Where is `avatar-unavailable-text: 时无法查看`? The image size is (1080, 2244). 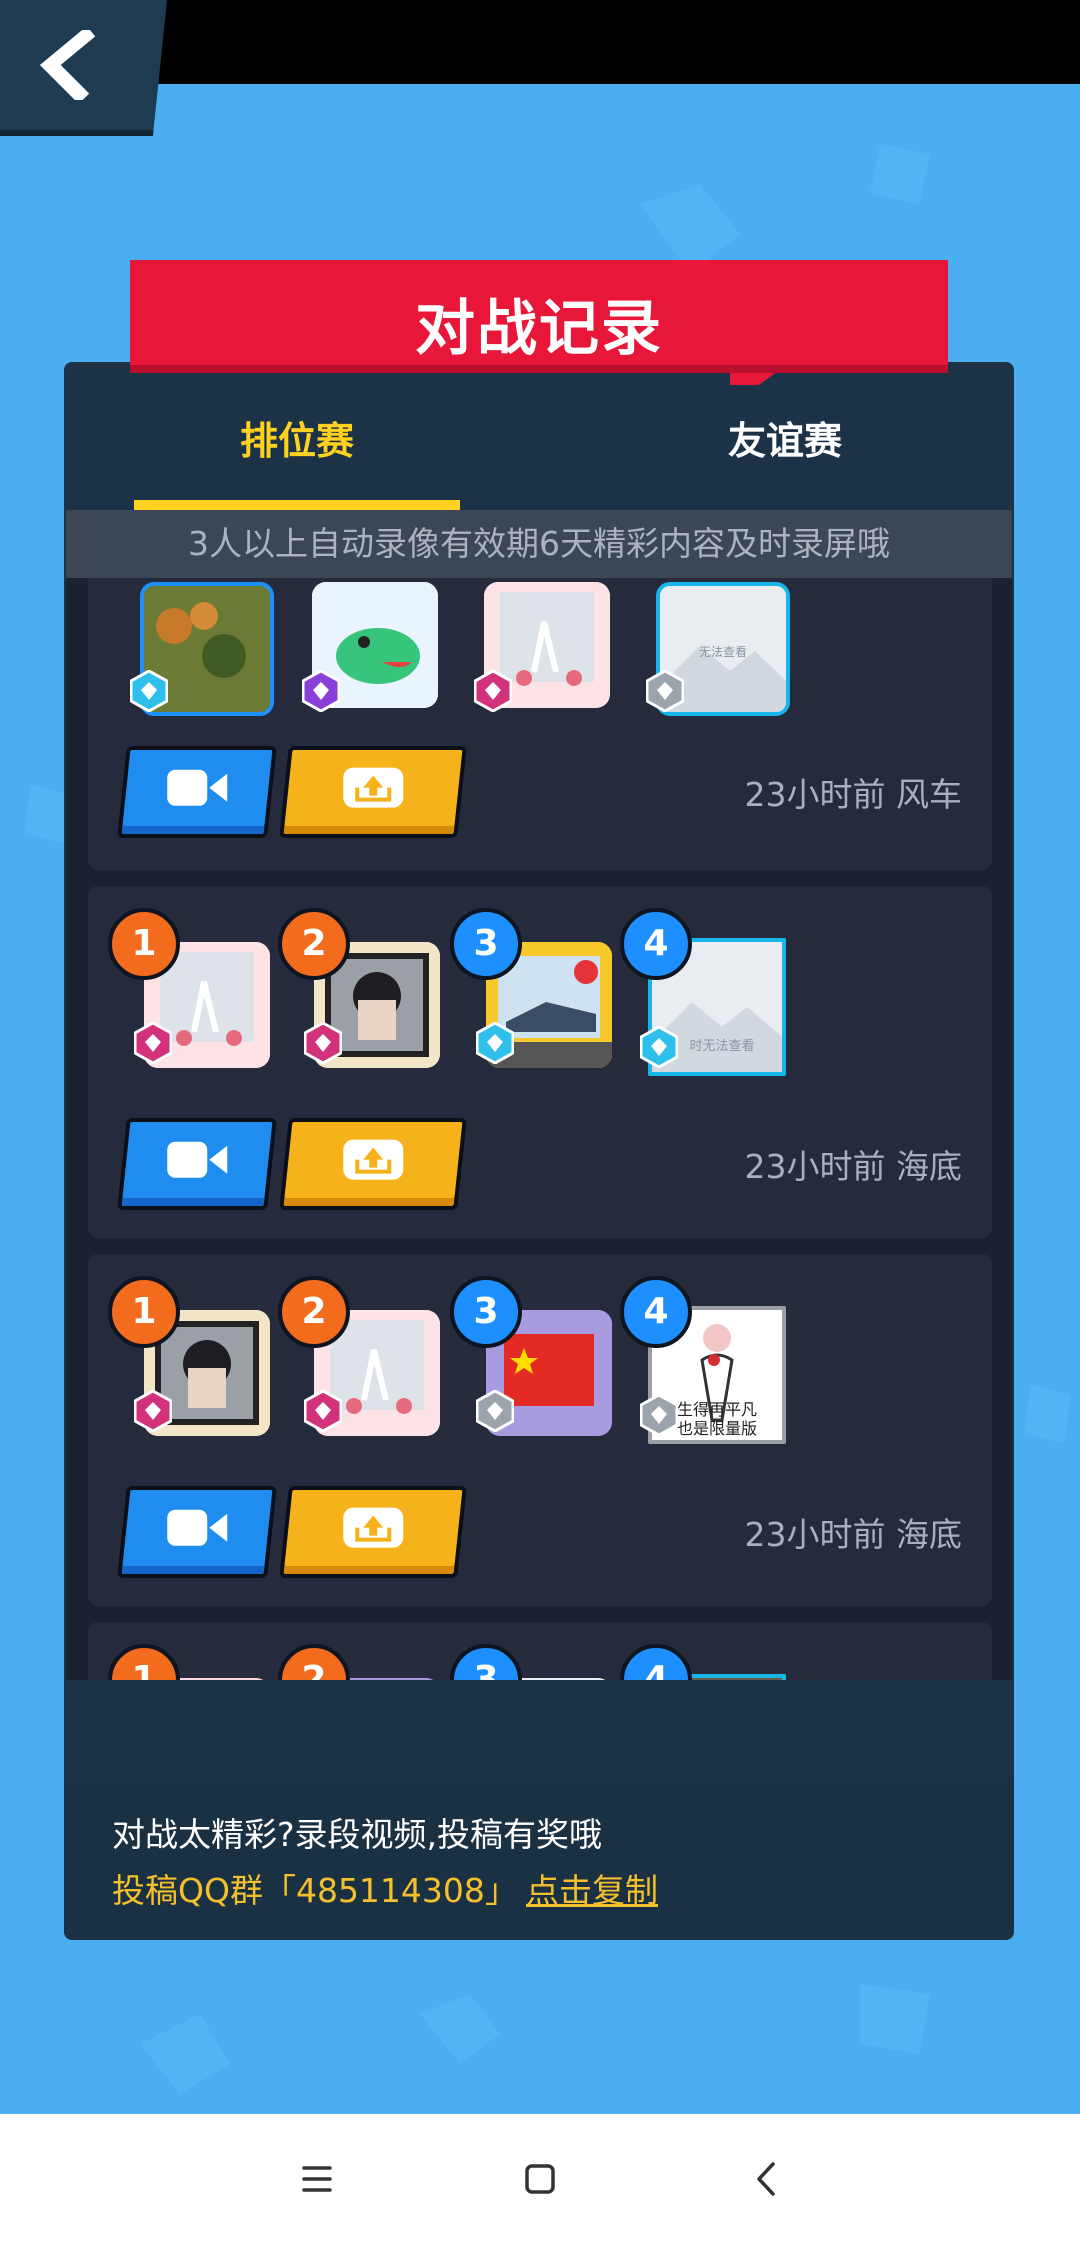 avatar-unavailable-text: 时无法查看 is located at coordinates (721, 1046).